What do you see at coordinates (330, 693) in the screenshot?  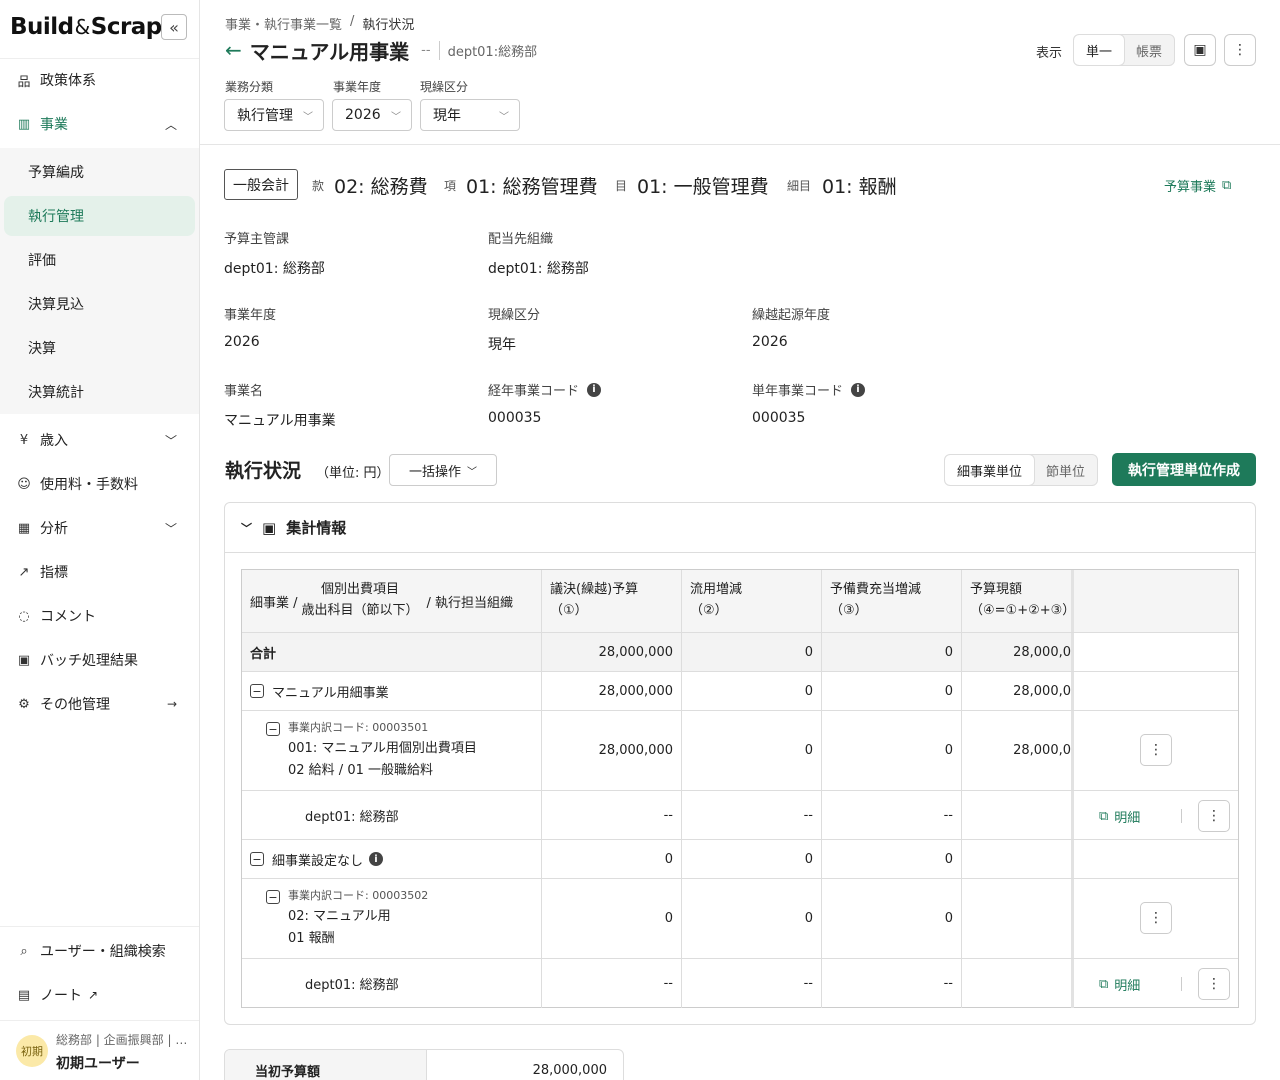 I see `row-label: マニュアル用細事業` at bounding box center [330, 693].